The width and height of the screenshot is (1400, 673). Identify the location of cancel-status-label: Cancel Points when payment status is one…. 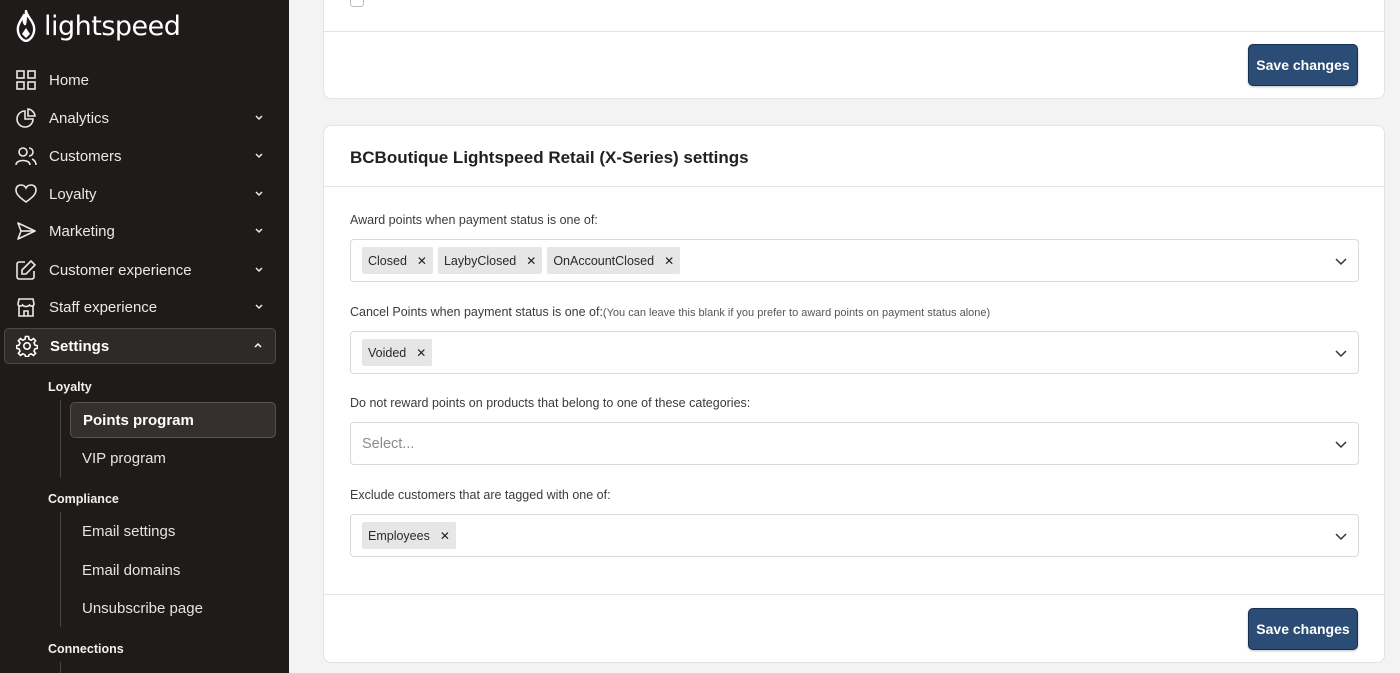
(670, 312).